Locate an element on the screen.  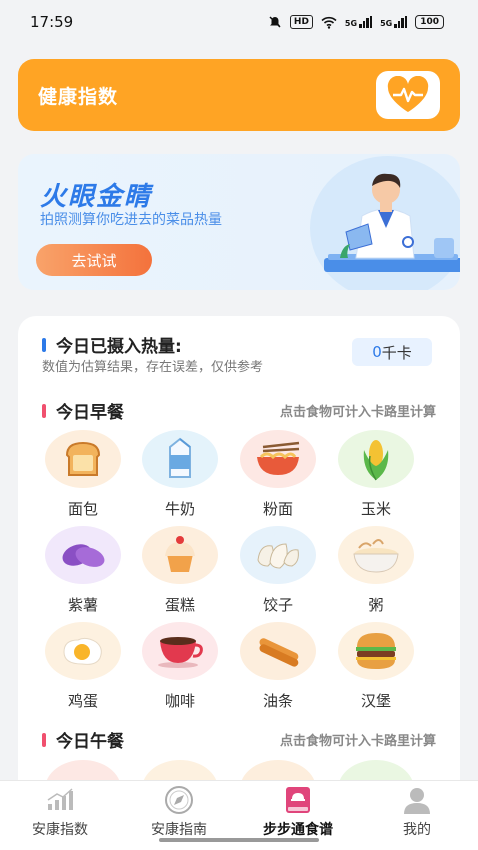
food-item-noodles: 粉面 is located at coordinates (278, 474).